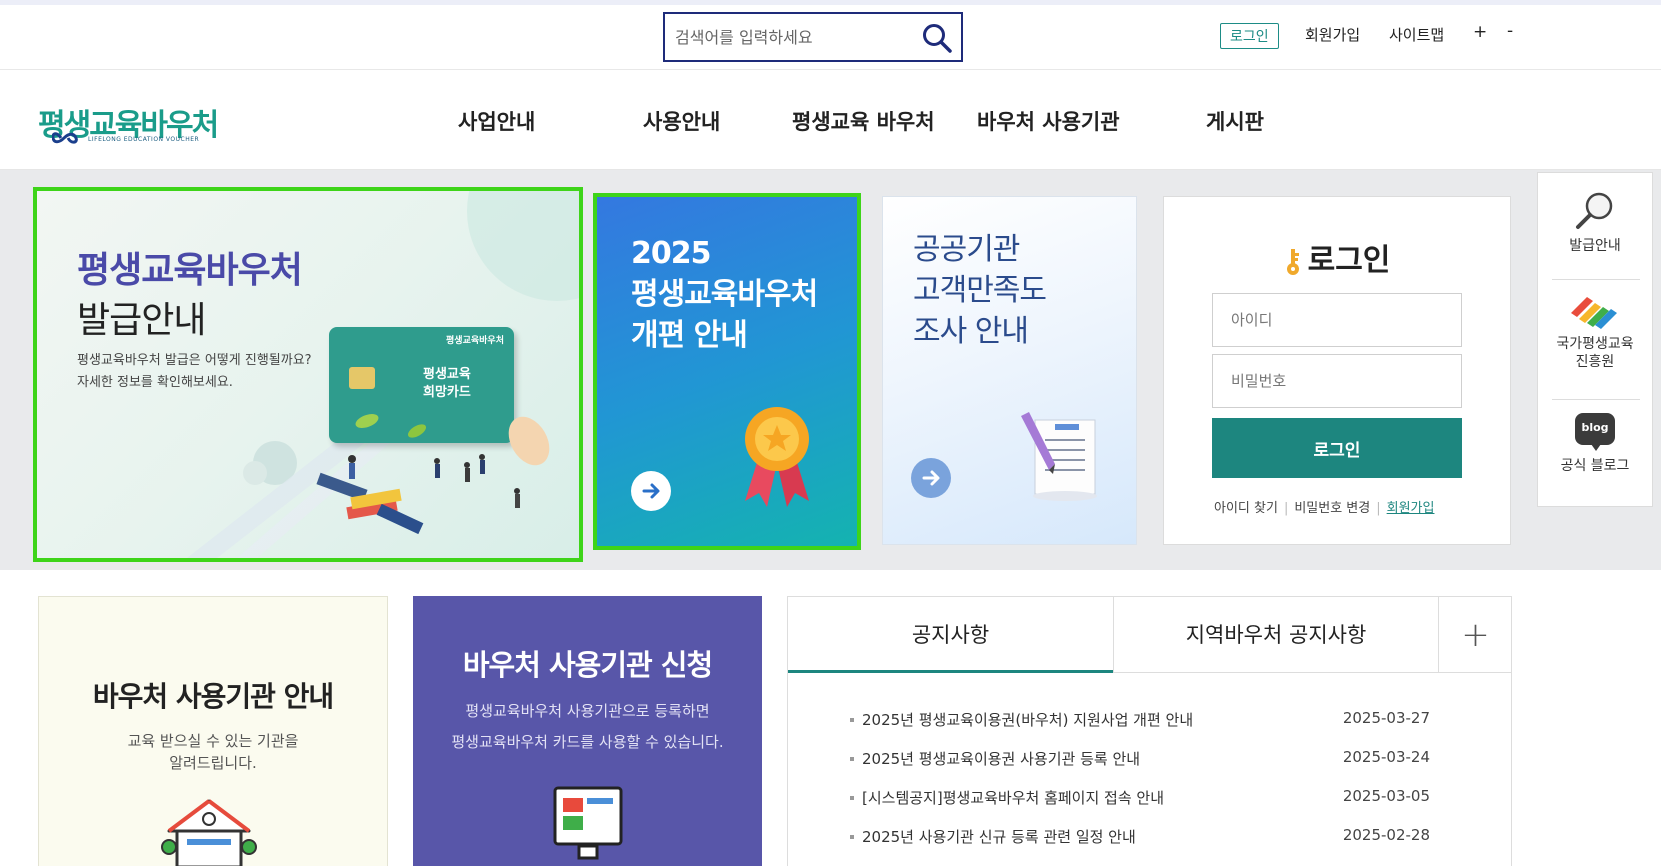  What do you see at coordinates (128, 123) in the screenshot?
I see `site-logo: 평생교육바우처 LIFELONG EDUCATION VOUCHER` at bounding box center [128, 123].